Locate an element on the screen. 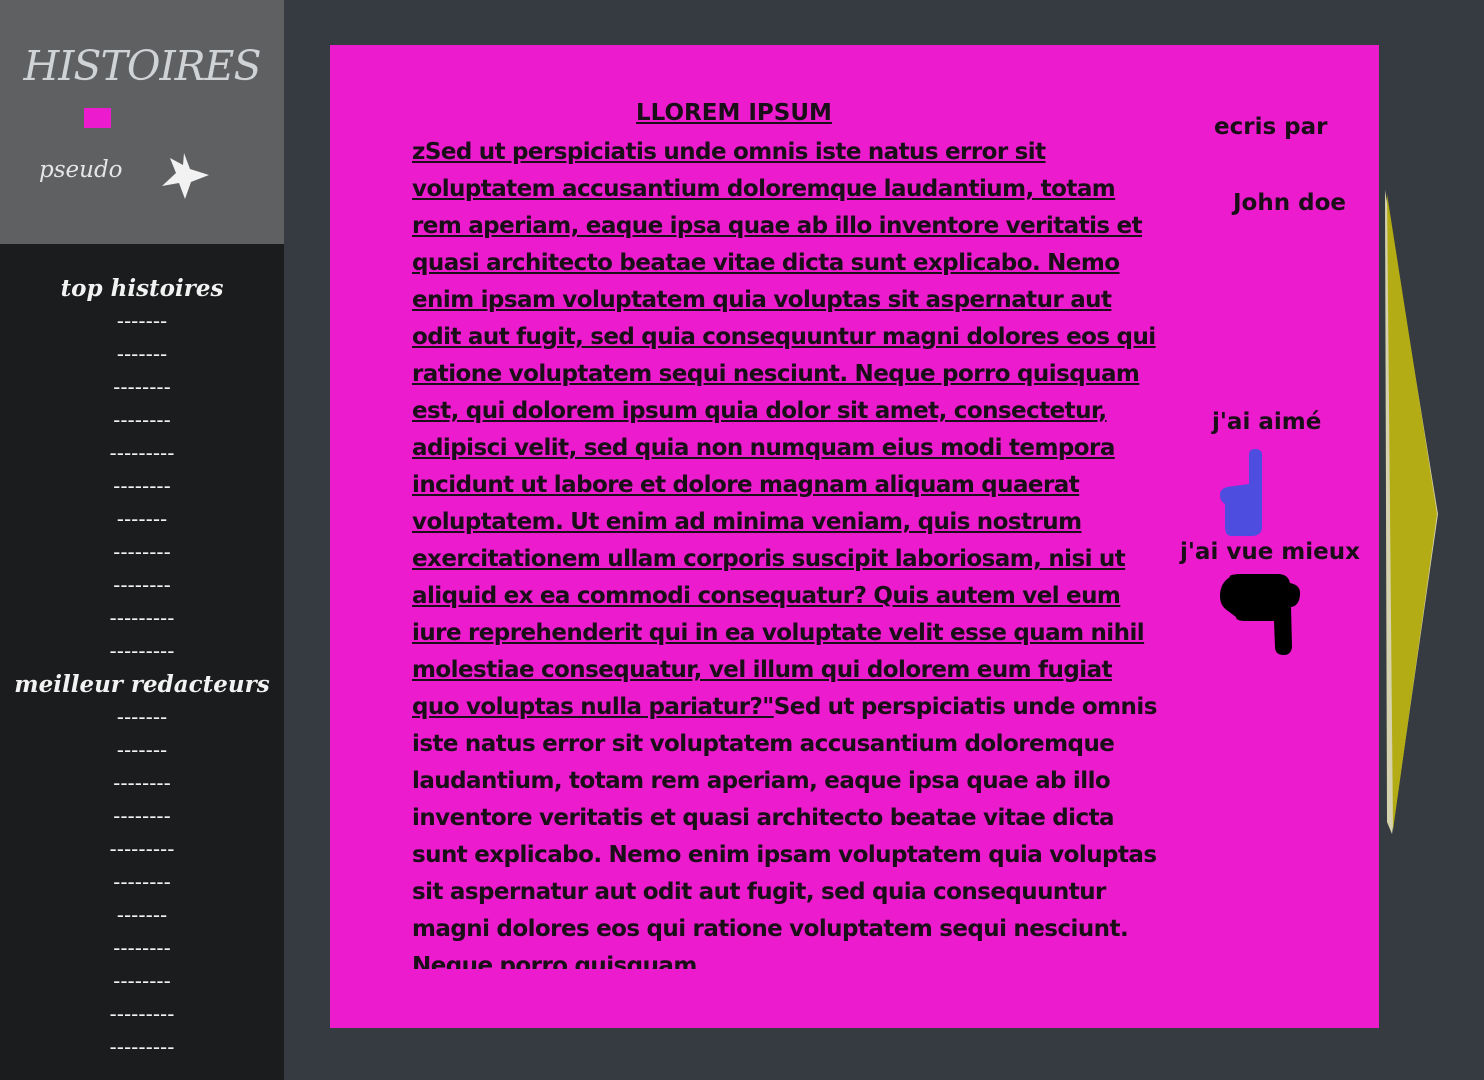  written-by-label: ecris par is located at coordinates (1271, 127).